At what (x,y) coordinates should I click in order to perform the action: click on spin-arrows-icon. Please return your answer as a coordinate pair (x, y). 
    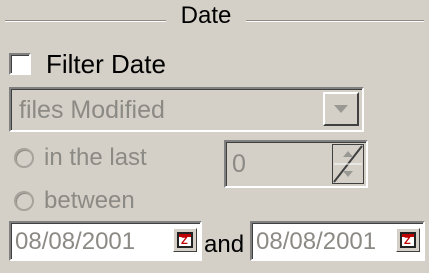
    Looking at the image, I should click on (348, 164).